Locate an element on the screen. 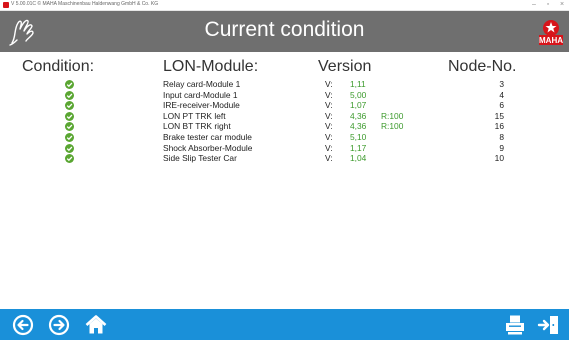 Image resolution: width=569 pixels, height=340 pixels. list-item: Side Slip Tester Car V: 1,04 10 is located at coordinates (284, 158).